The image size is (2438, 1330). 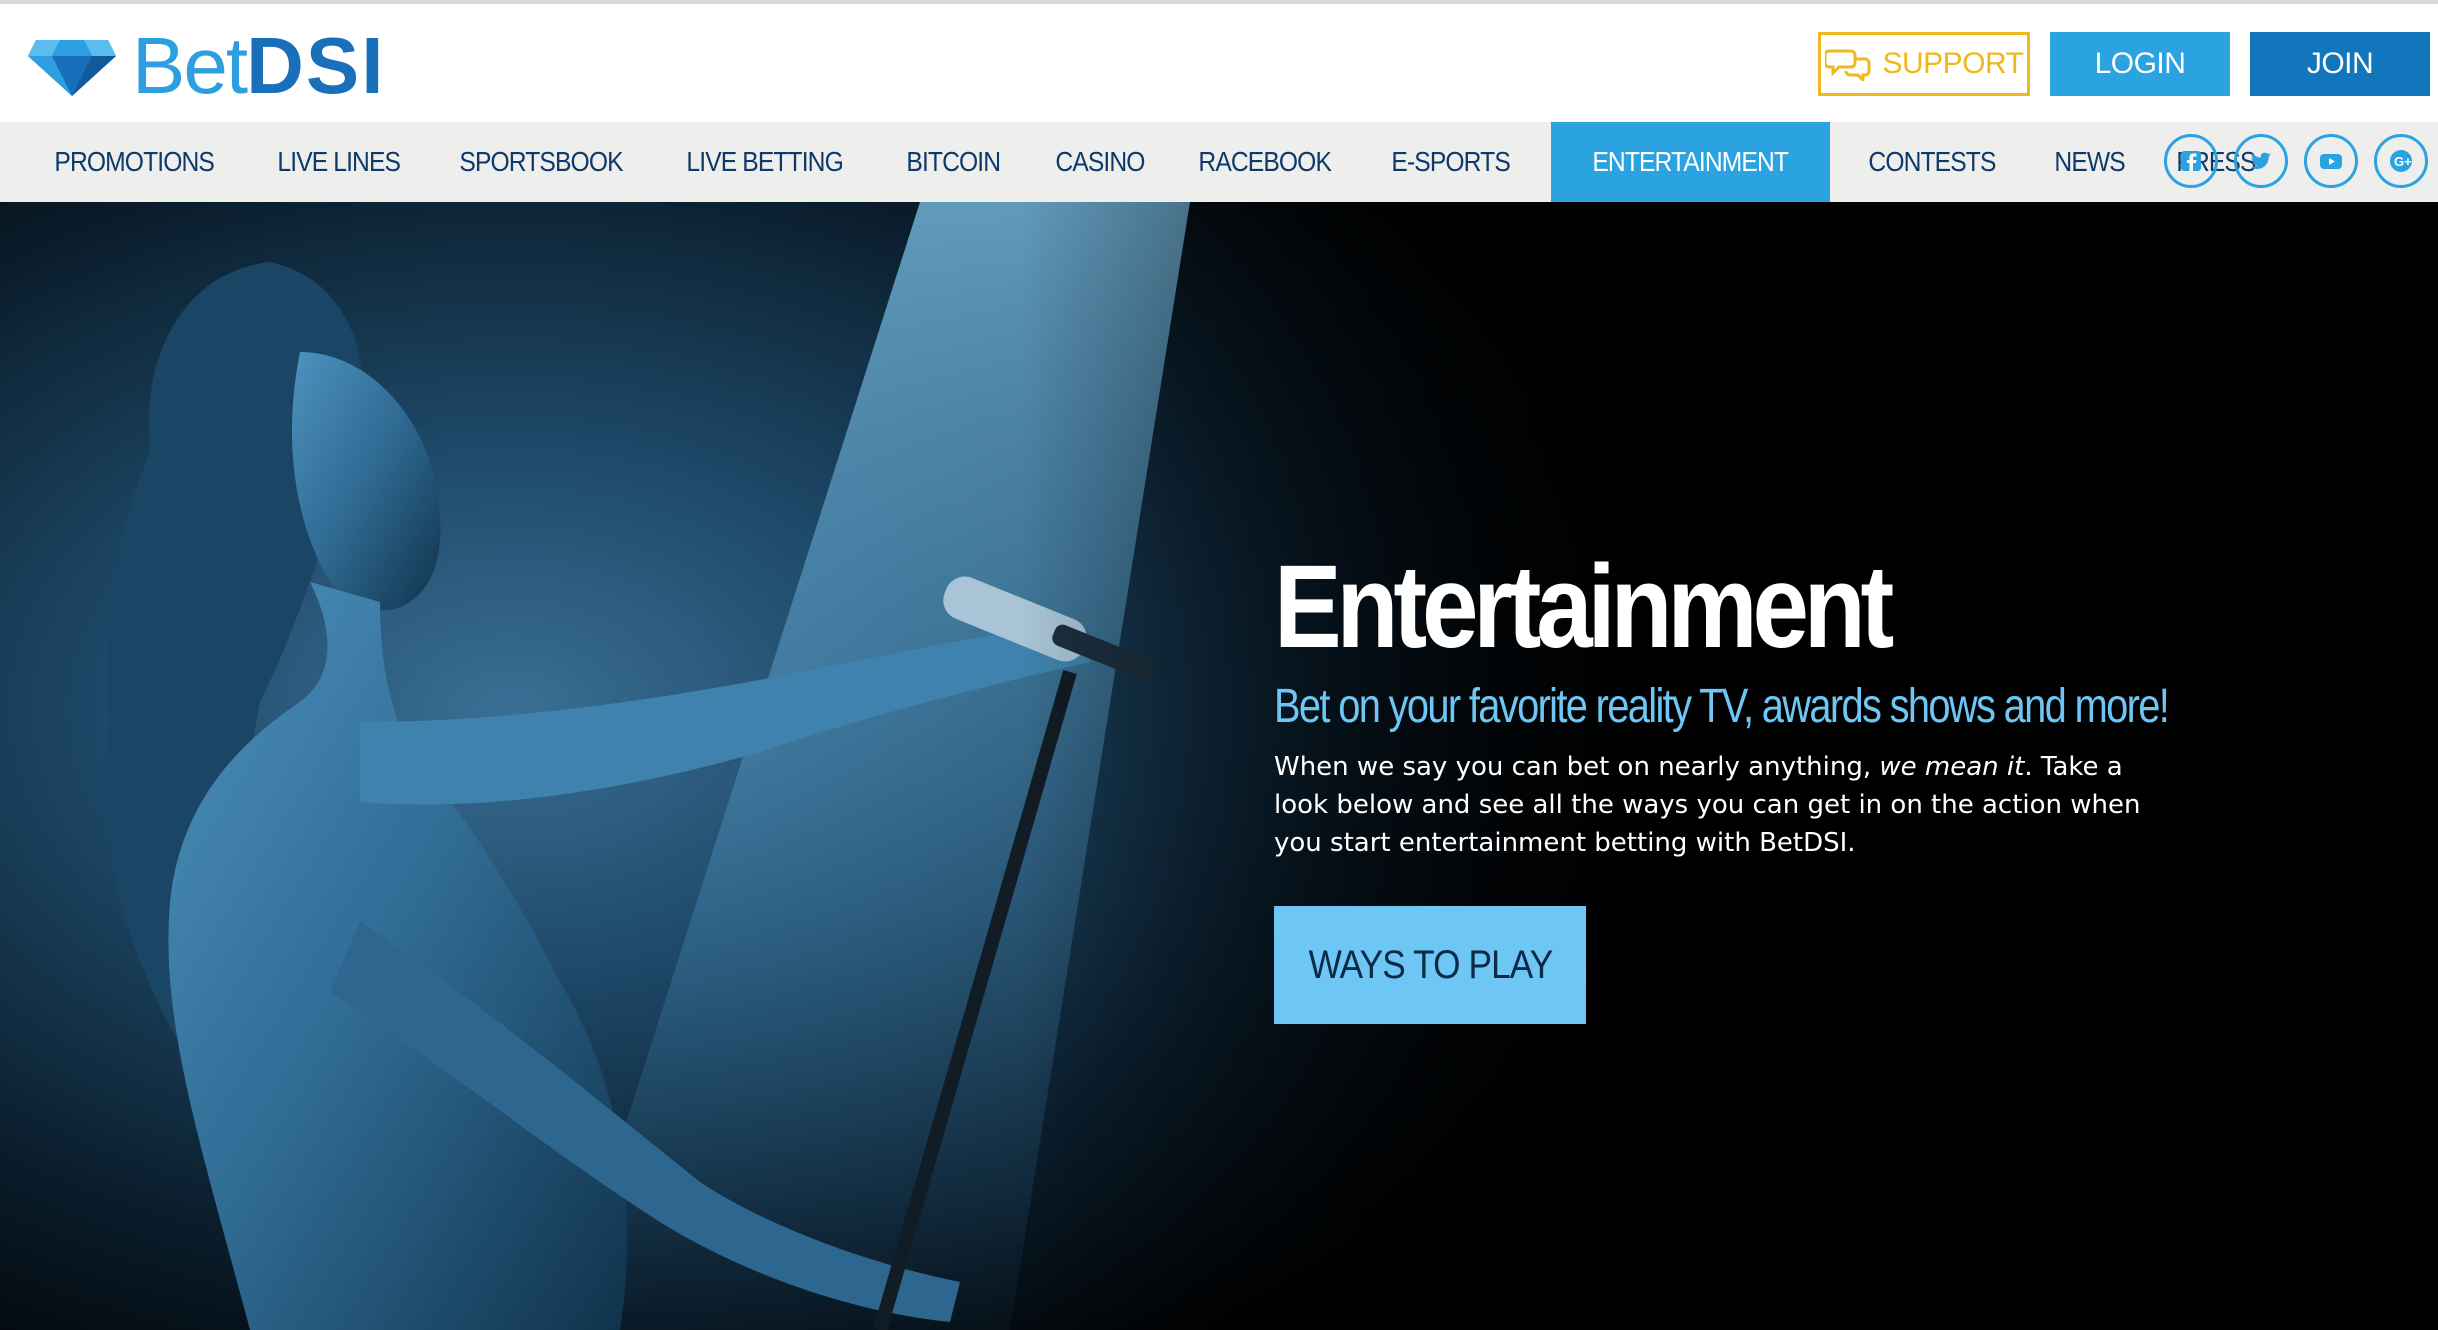 I want to click on support-button: SUPPORT, so click(x=1924, y=64).